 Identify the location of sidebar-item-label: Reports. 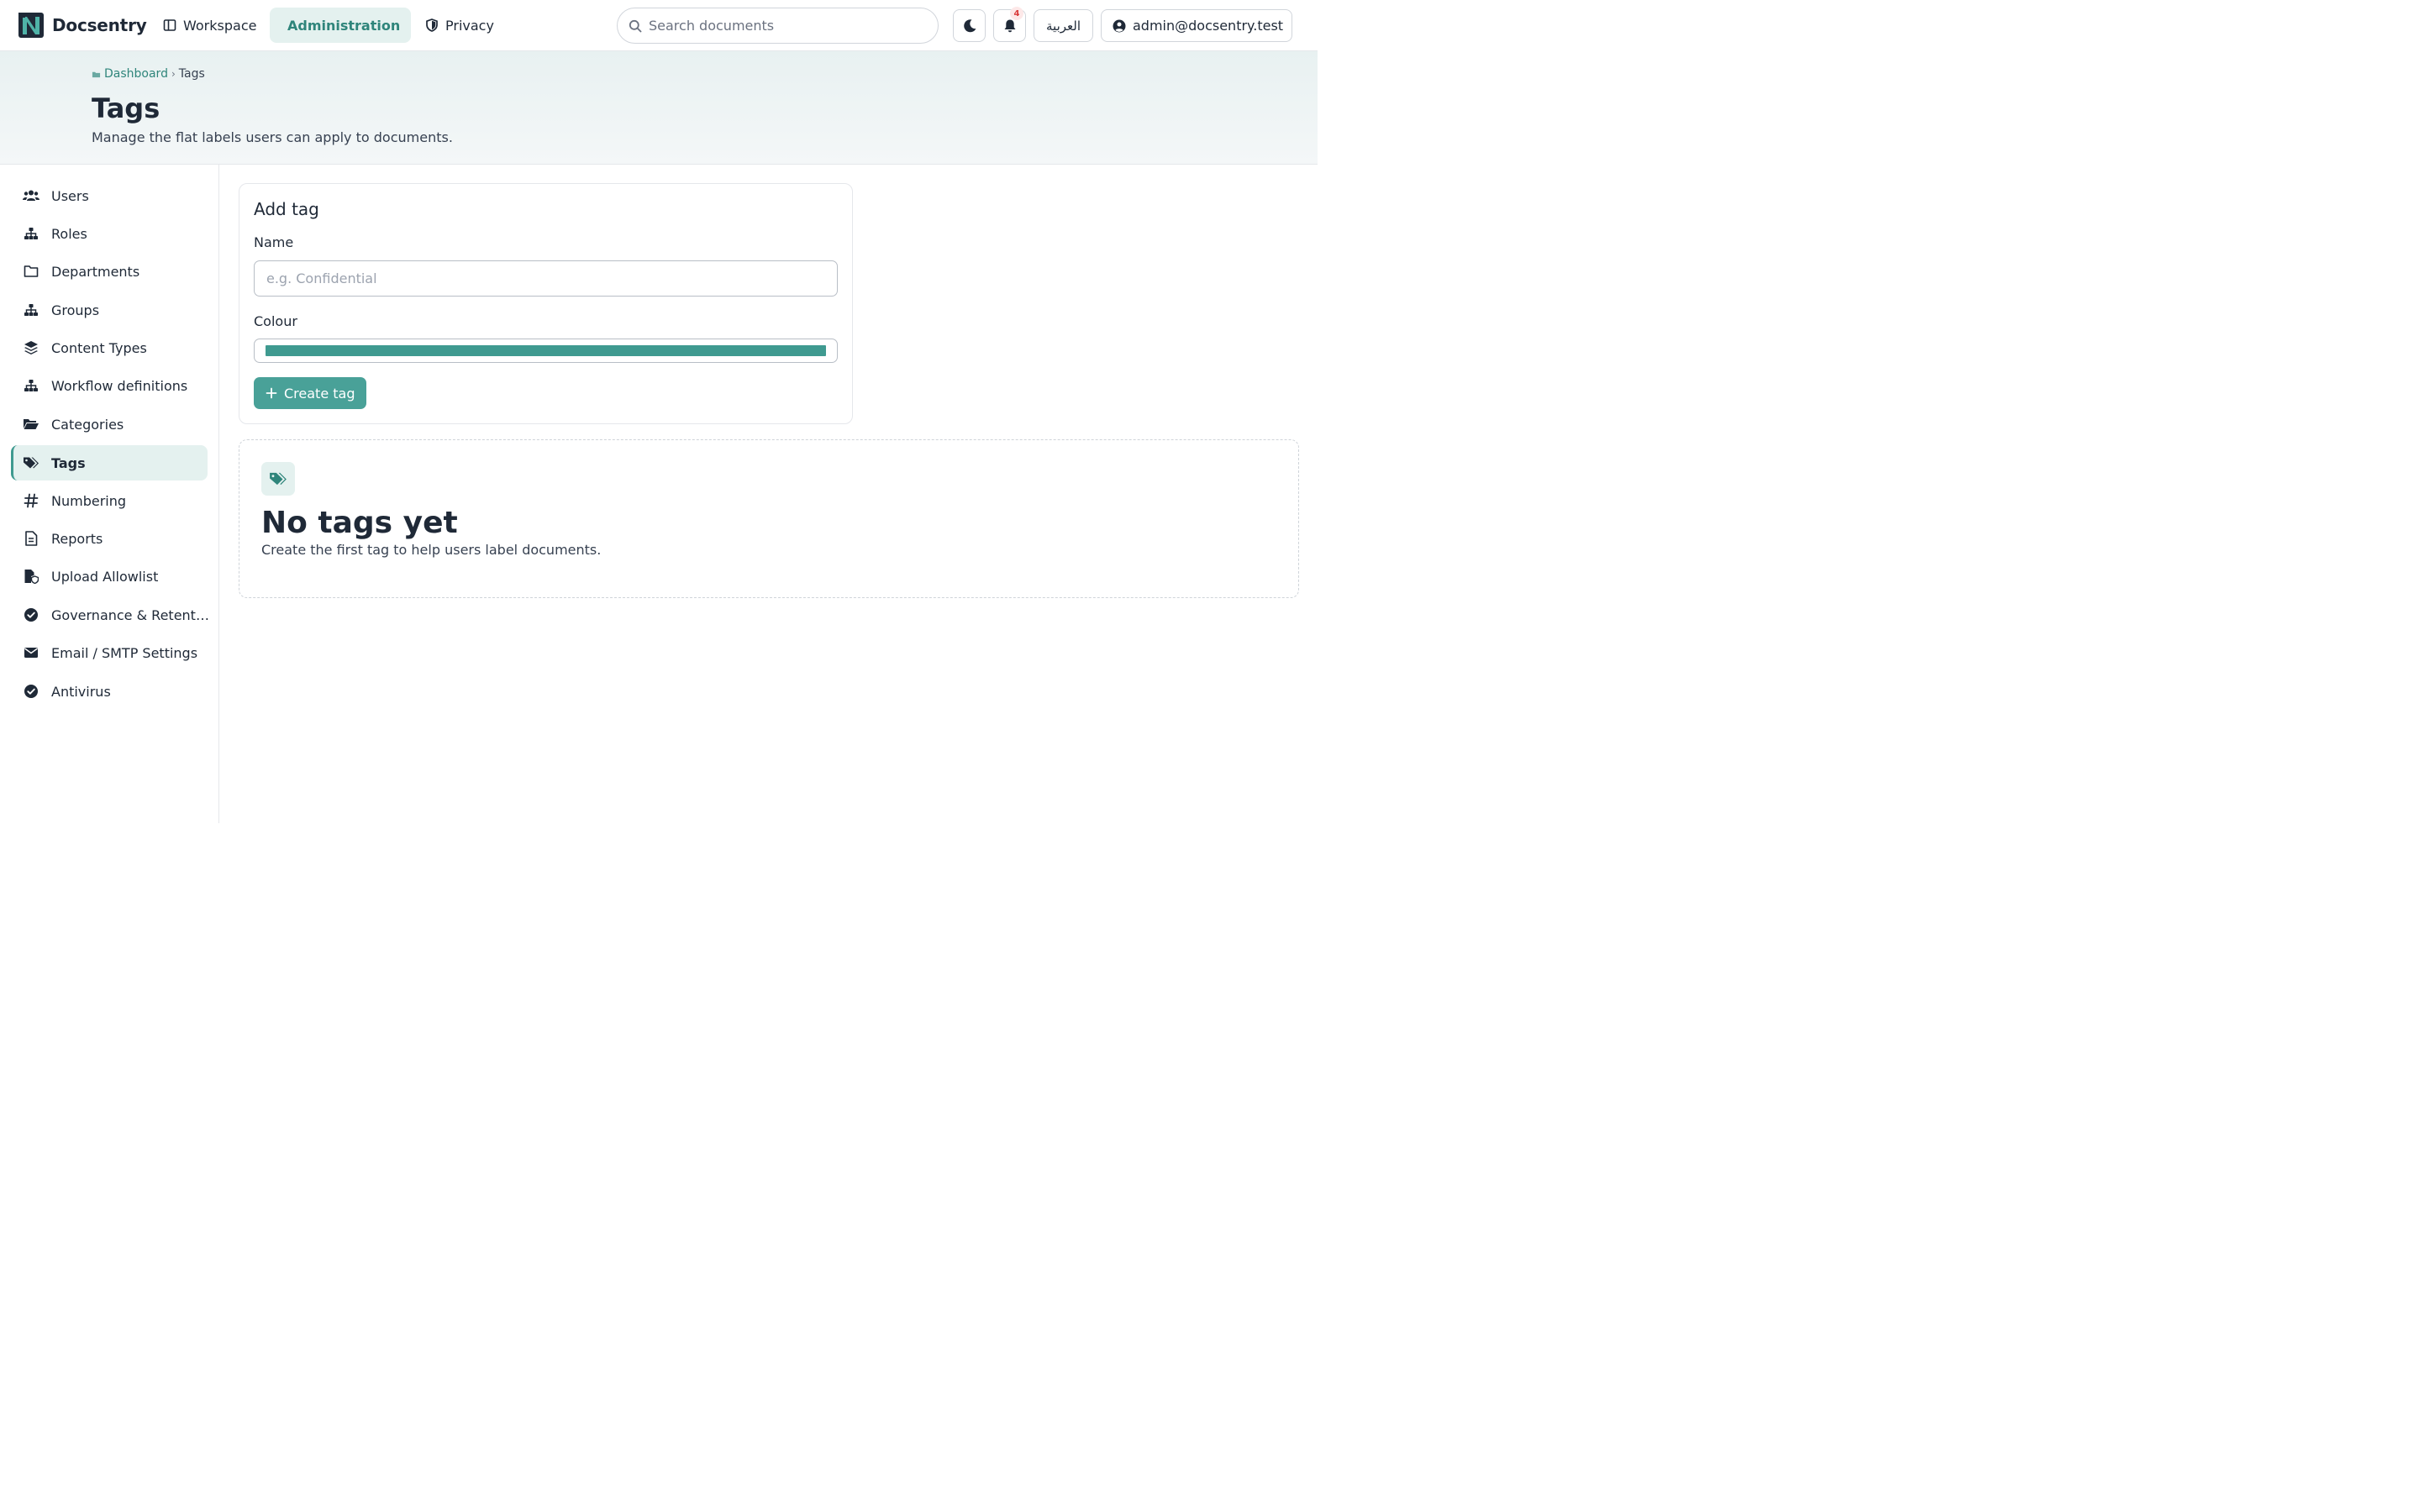
(77, 538).